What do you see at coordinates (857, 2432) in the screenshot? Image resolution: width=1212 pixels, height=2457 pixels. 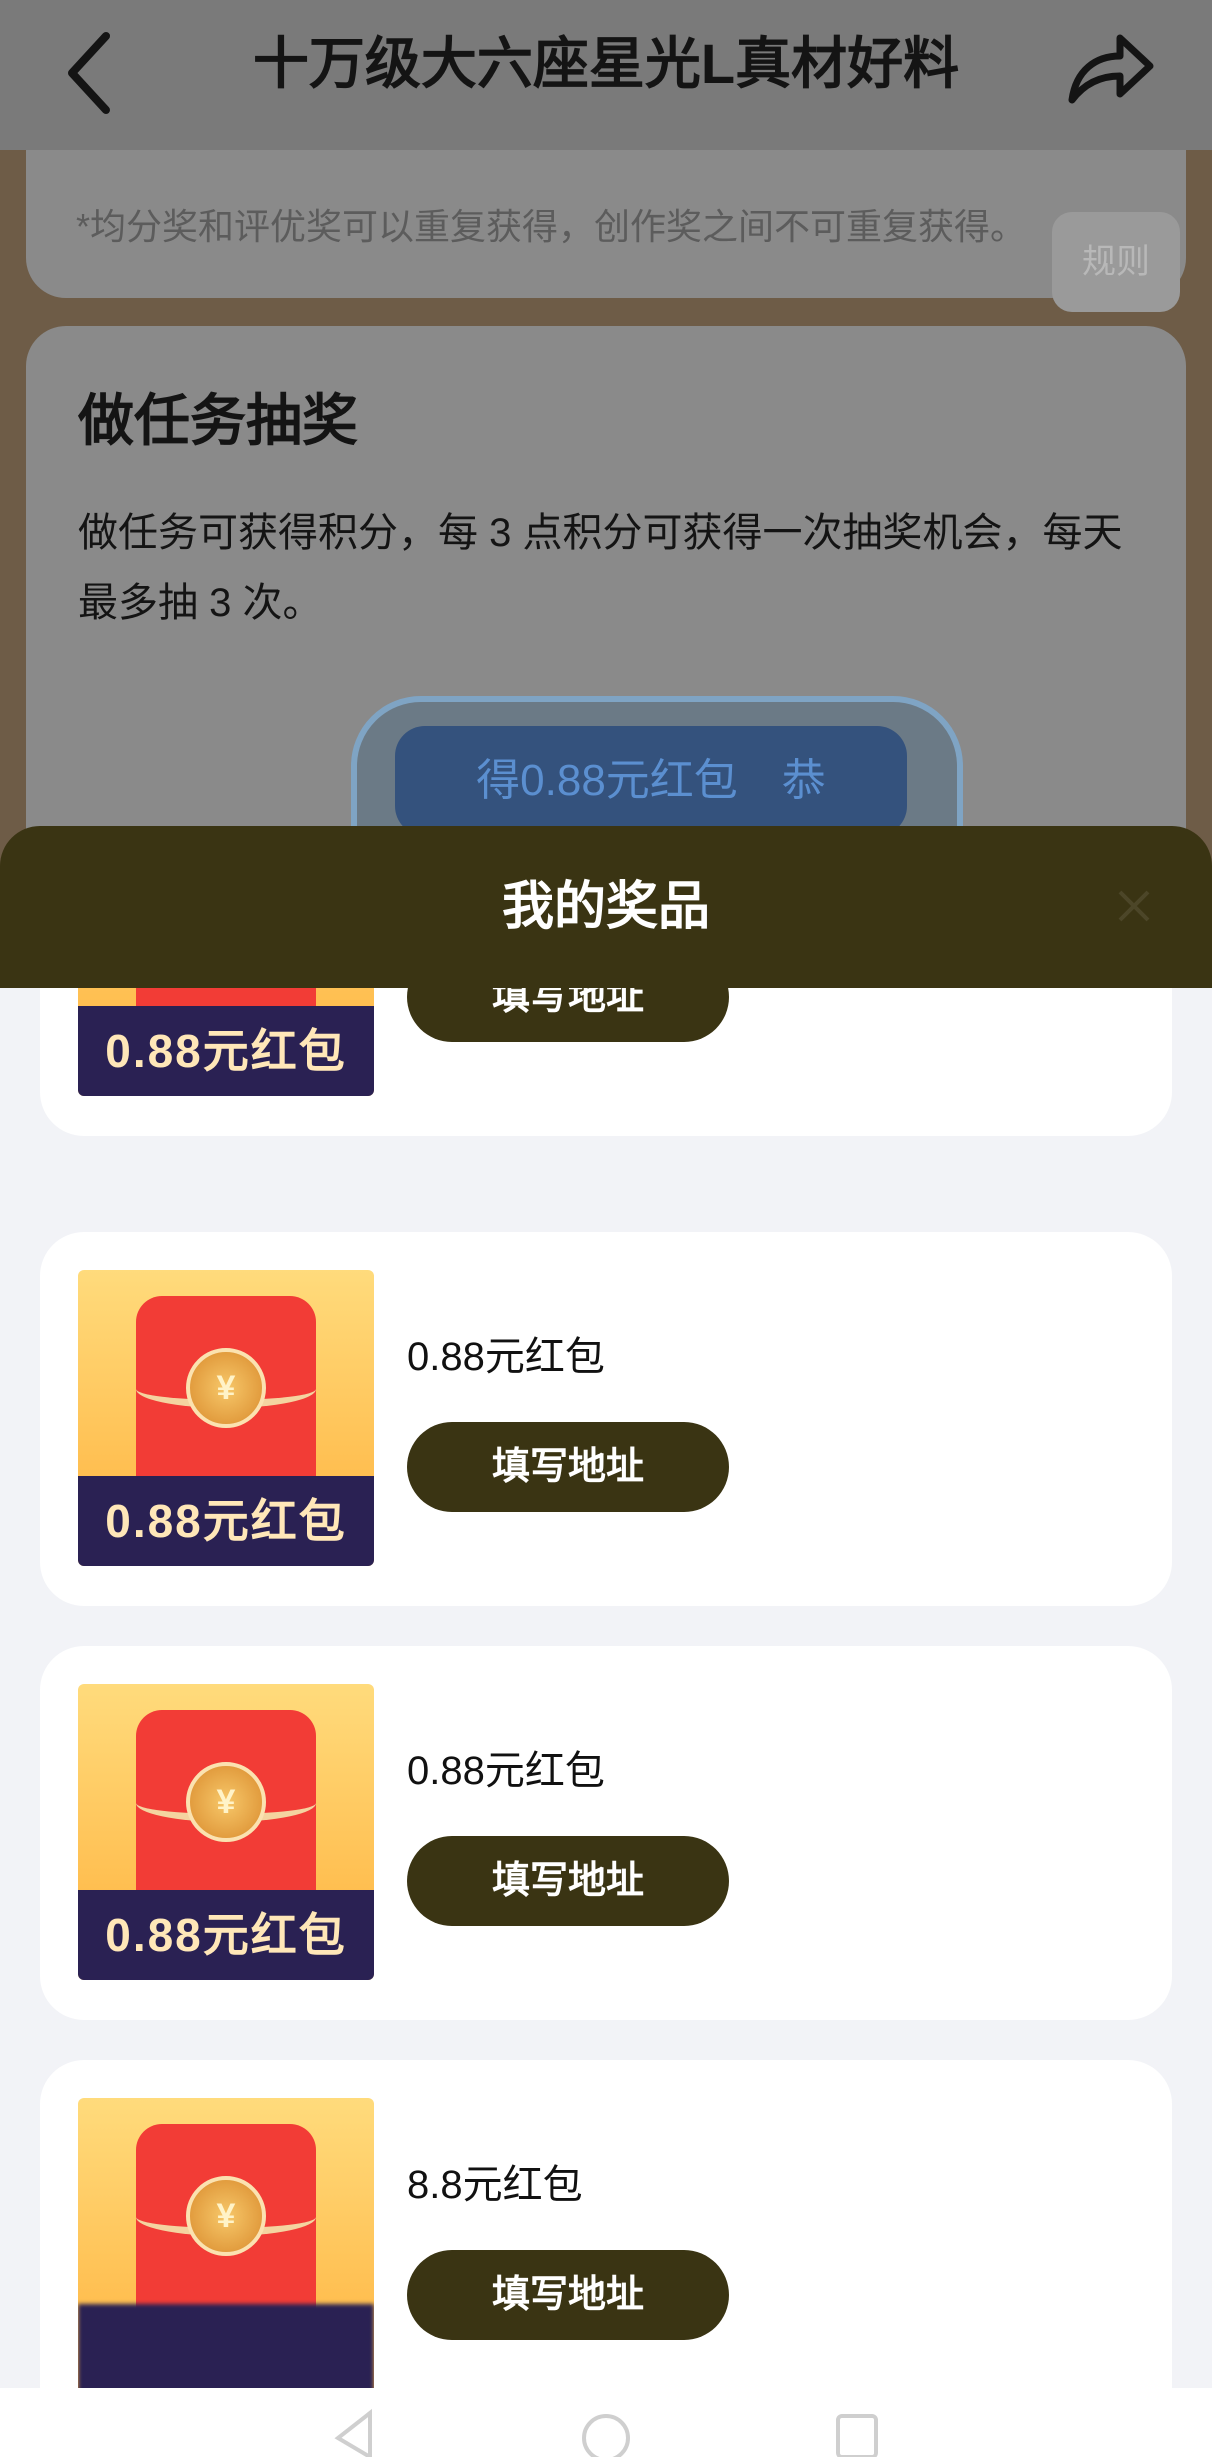 I see `nav-recents-icon` at bounding box center [857, 2432].